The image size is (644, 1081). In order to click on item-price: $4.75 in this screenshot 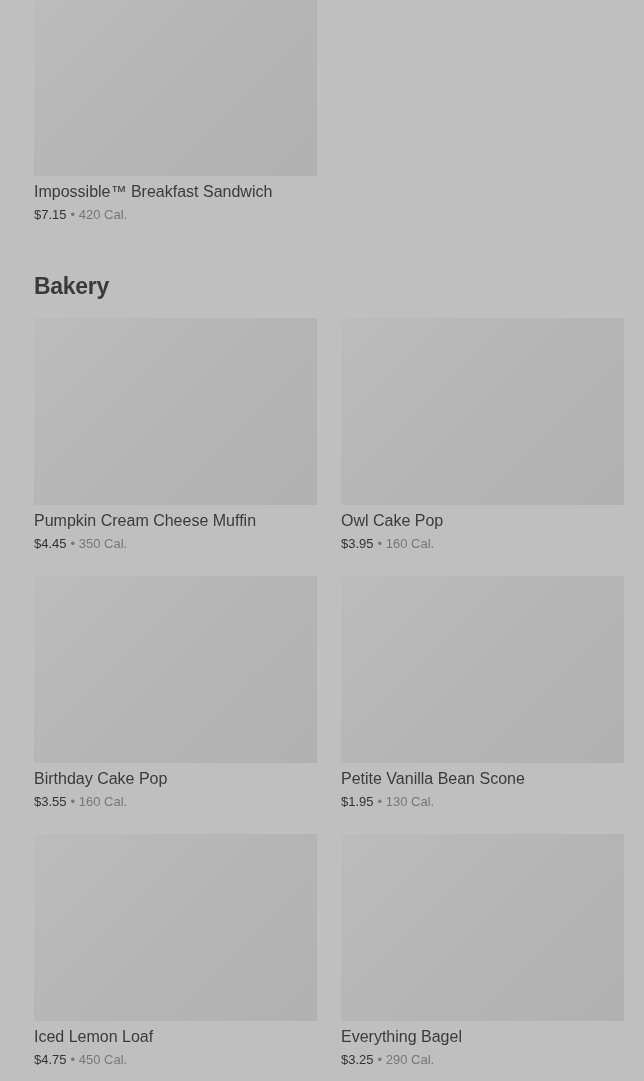, I will do `click(50, 1060)`.